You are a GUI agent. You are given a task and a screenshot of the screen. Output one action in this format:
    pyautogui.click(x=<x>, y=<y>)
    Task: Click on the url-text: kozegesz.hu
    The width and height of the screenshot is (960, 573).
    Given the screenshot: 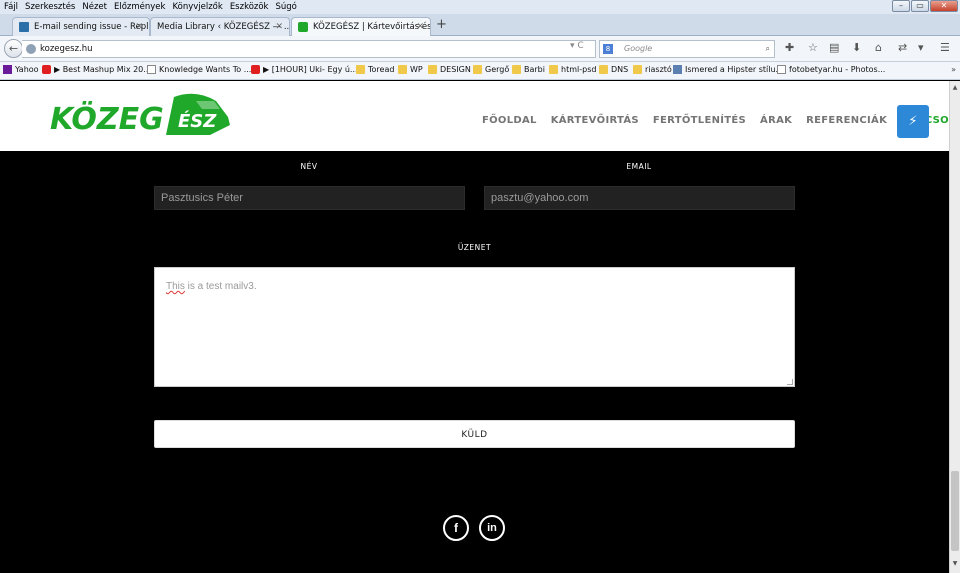 What is the action you would take?
    pyautogui.click(x=66, y=49)
    